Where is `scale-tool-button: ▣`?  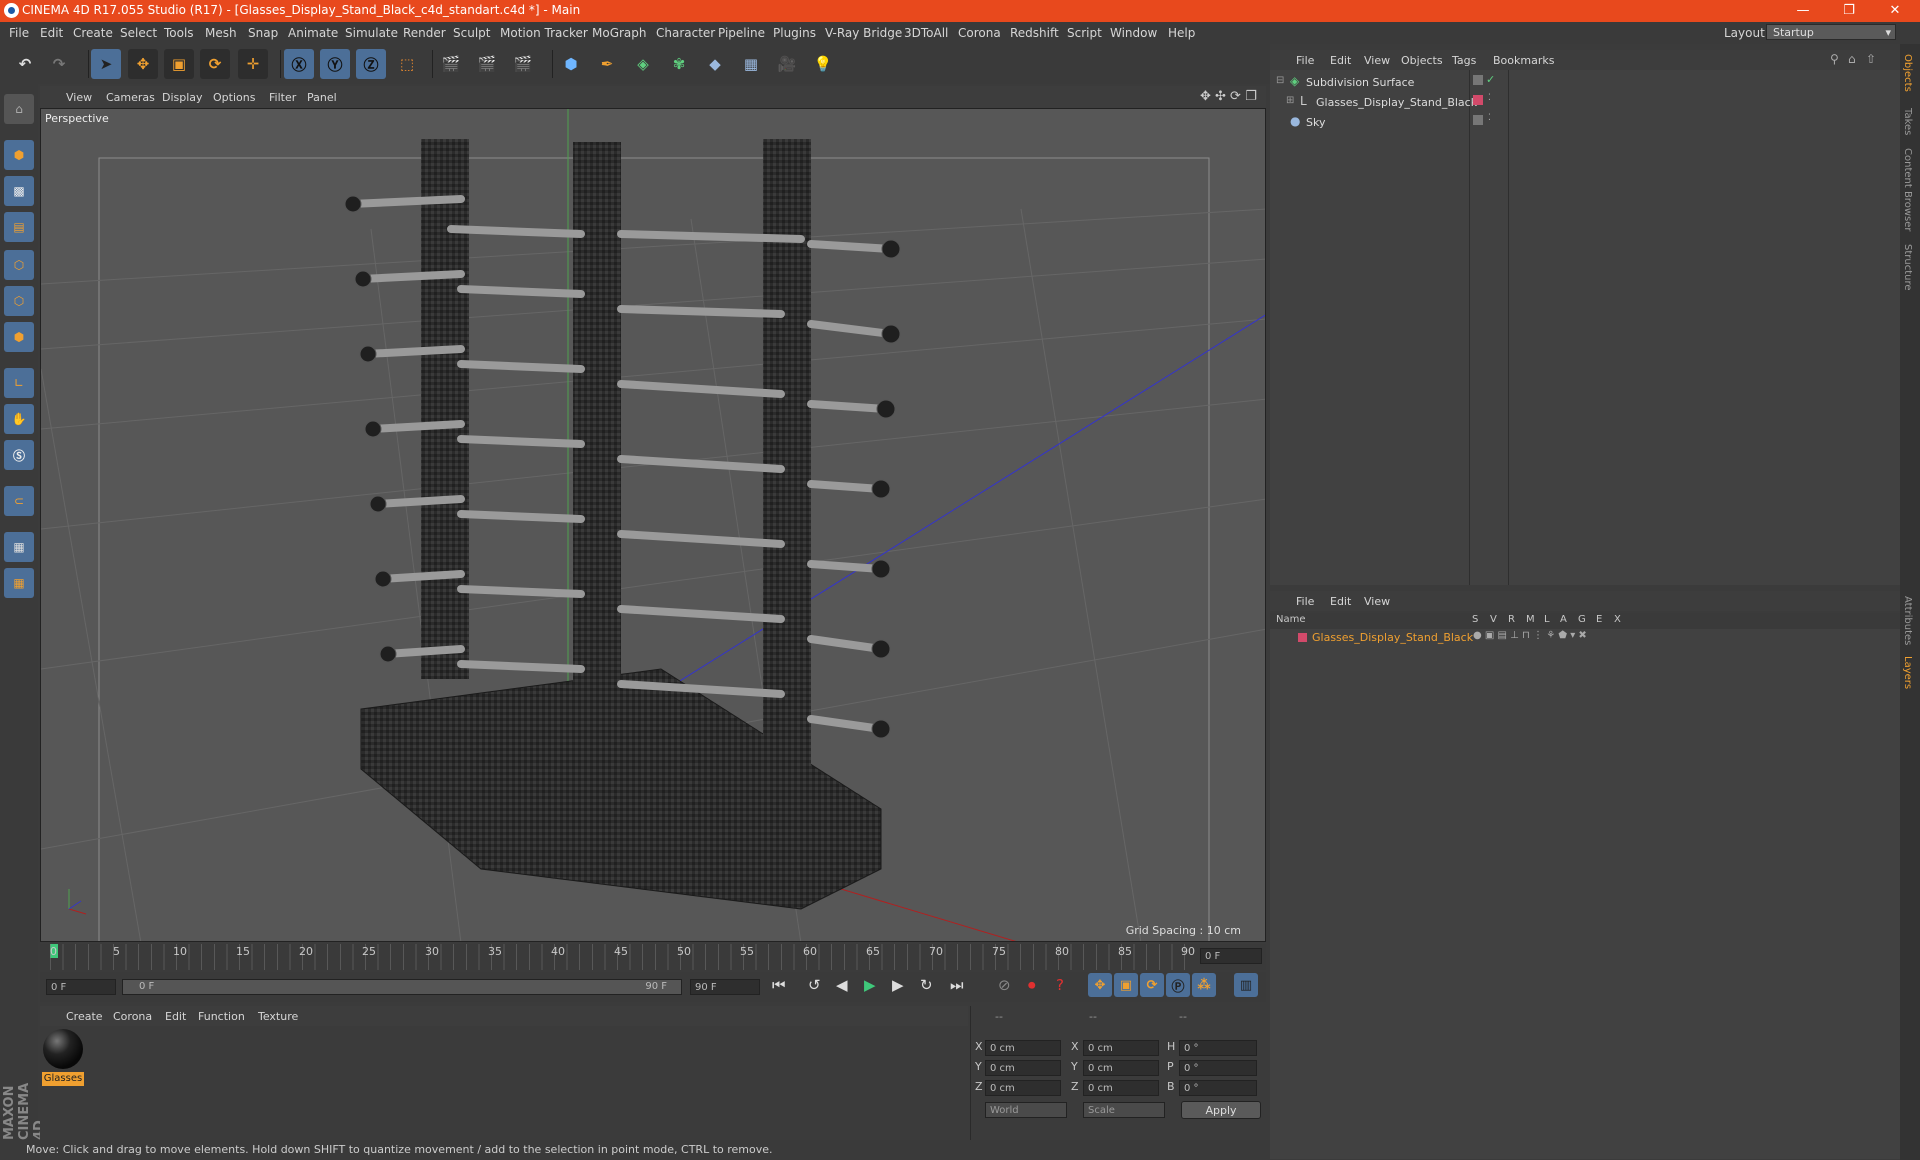
scale-tool-button: ▣ is located at coordinates (179, 64).